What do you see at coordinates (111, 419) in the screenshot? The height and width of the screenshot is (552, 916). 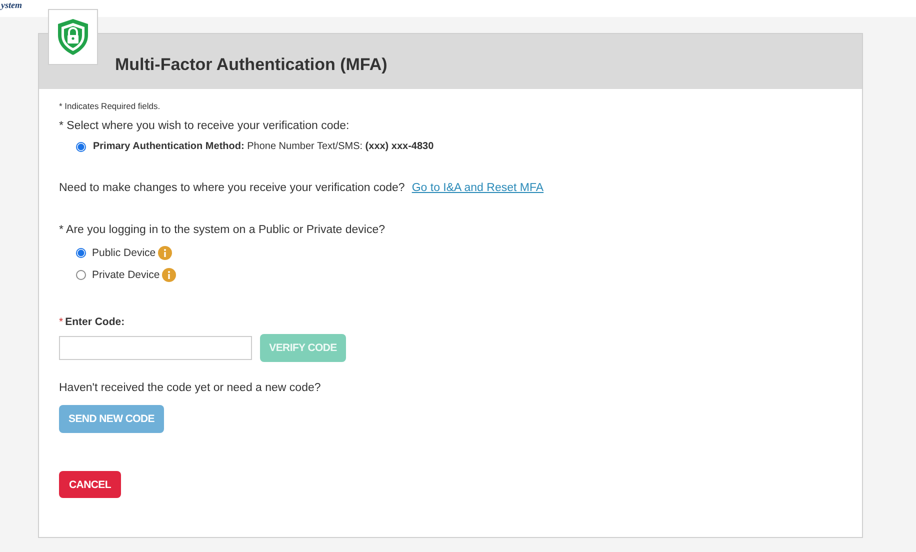 I see `send-new-code-button: SEND NEW CODE` at bounding box center [111, 419].